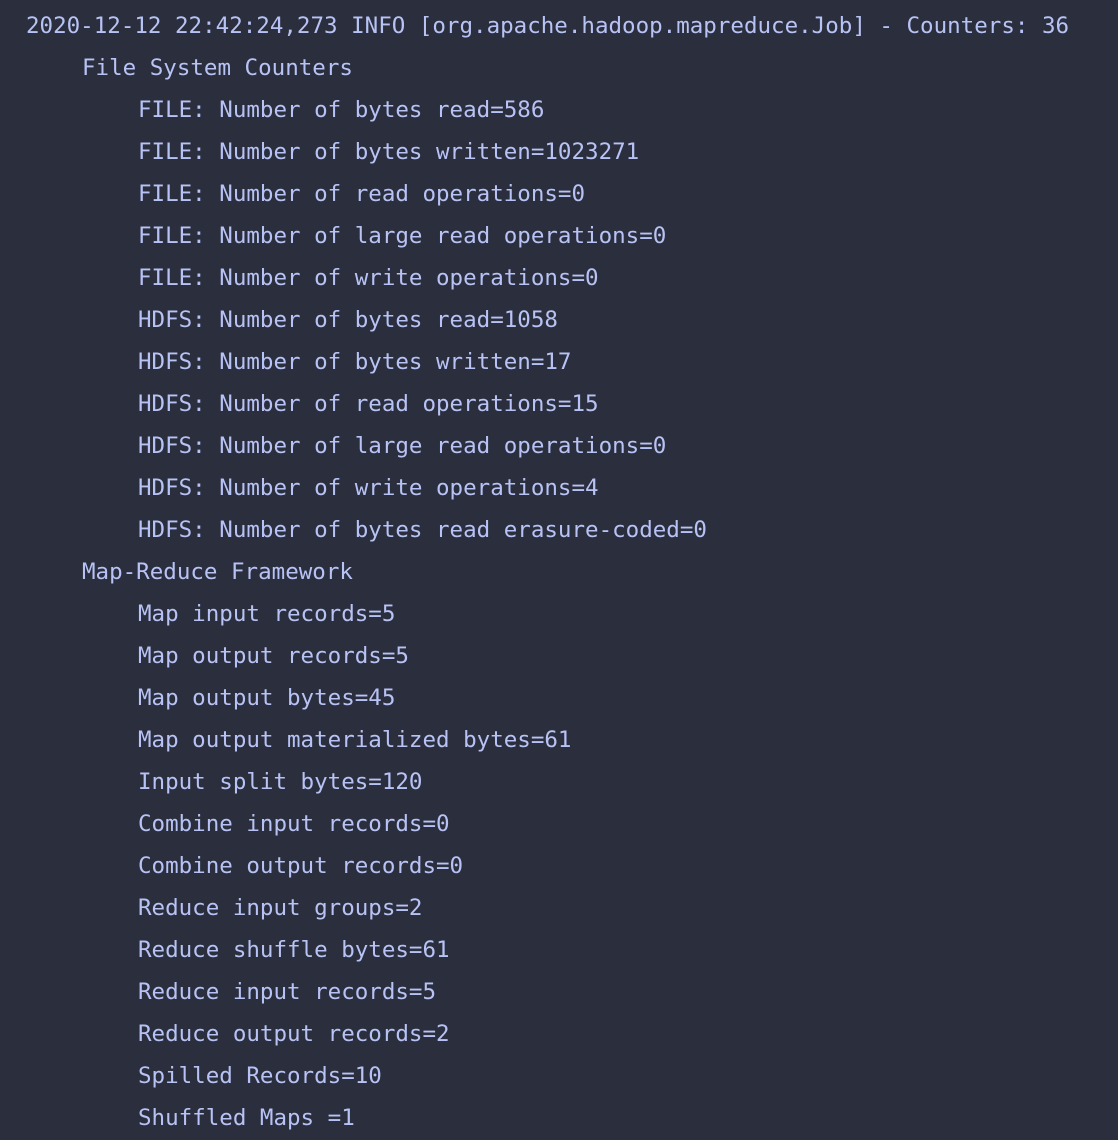 This screenshot has height=1140, width=1118. What do you see at coordinates (402, 236) in the screenshot?
I see `counter-line: FILE: Number of large read operations=0` at bounding box center [402, 236].